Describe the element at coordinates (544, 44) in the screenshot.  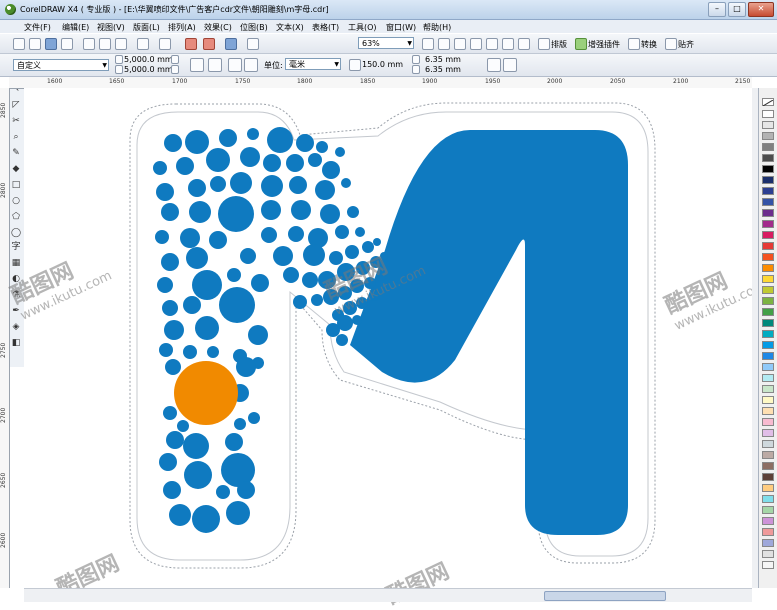
I see `arrange-icon` at that location.